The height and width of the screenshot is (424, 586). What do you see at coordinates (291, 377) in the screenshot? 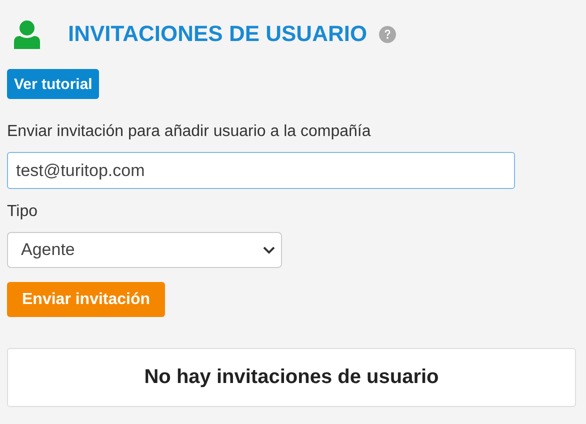
I see `empty-message: No hay invitaciones de usuario` at bounding box center [291, 377].